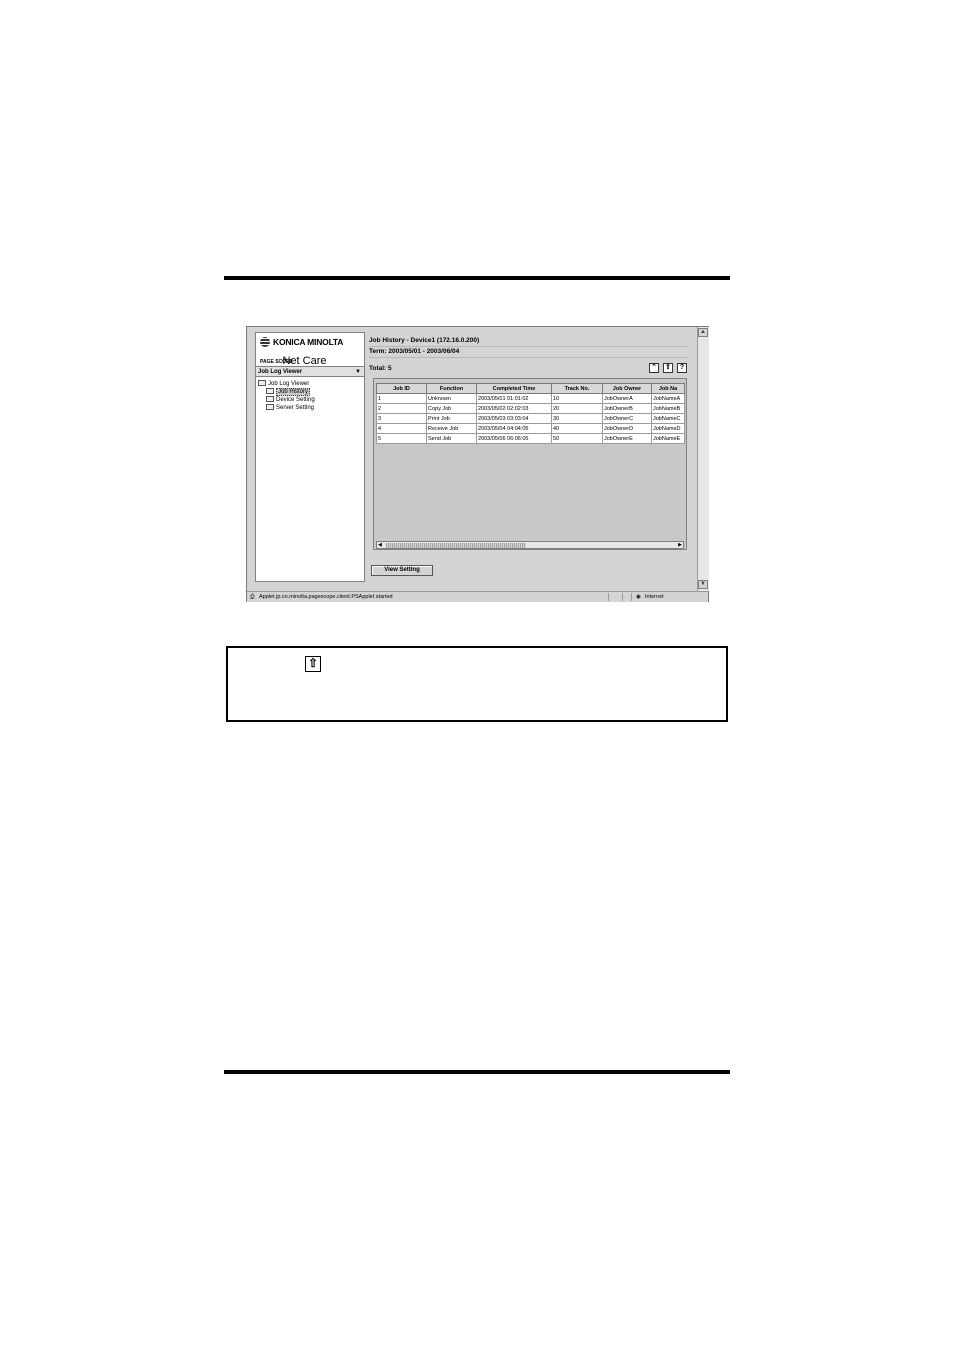 Image resolution: width=954 pixels, height=1350 pixels. I want to click on tree-item-device-setting: Device Setting, so click(290, 400).